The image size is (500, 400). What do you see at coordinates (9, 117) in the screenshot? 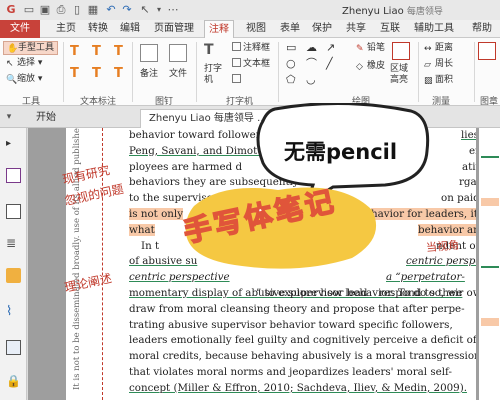
I see `panel-toggle-icon: ▾` at bounding box center [9, 117].